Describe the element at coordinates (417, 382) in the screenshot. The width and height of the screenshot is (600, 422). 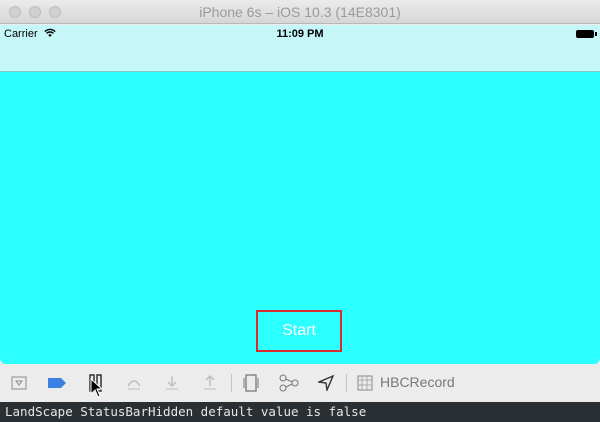
I see `scheme-label: HBCRecord` at that location.